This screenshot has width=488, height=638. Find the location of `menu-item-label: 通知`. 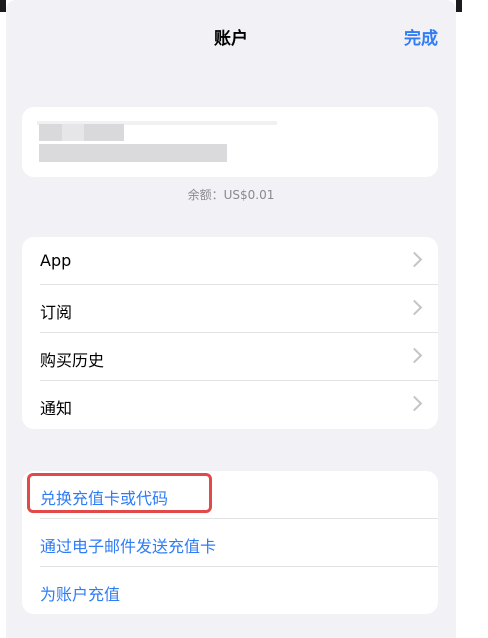

menu-item-label: 通知 is located at coordinates (56, 408).